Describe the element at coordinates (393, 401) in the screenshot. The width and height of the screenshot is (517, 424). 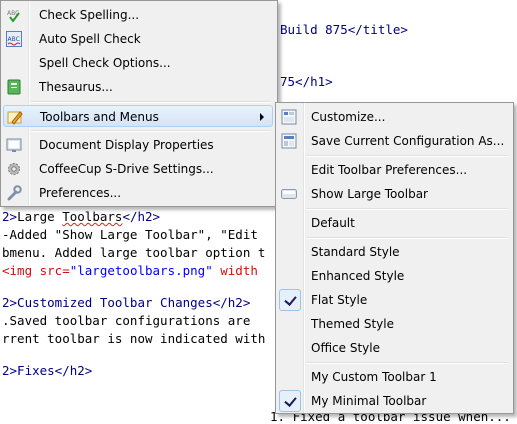
I see `submenu-item-my-minimal-toolbar: My Minimal Toolbar` at that location.